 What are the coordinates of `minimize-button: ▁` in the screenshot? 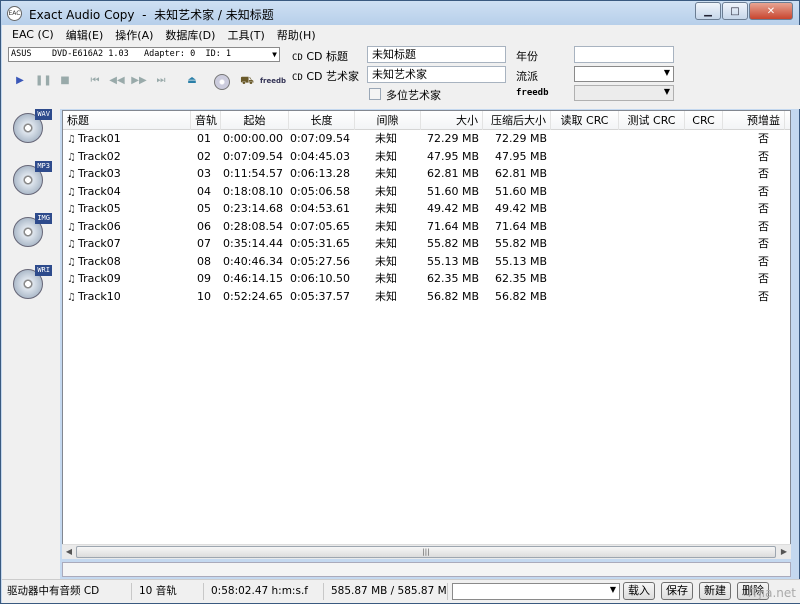 It's located at (708, 11).